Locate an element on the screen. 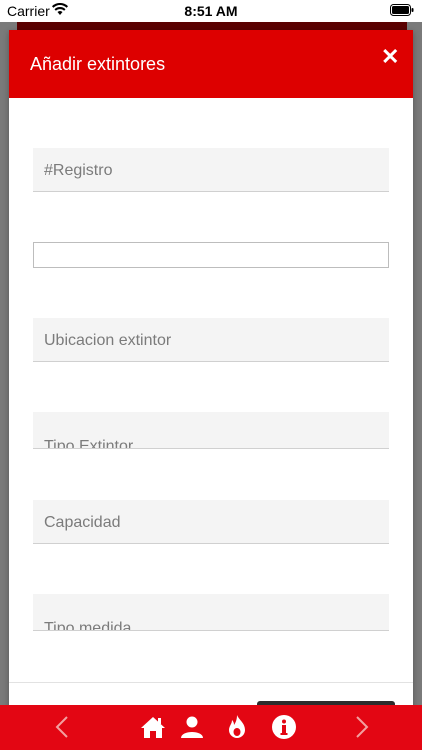  background-card-edge is located at coordinates (212, 26).